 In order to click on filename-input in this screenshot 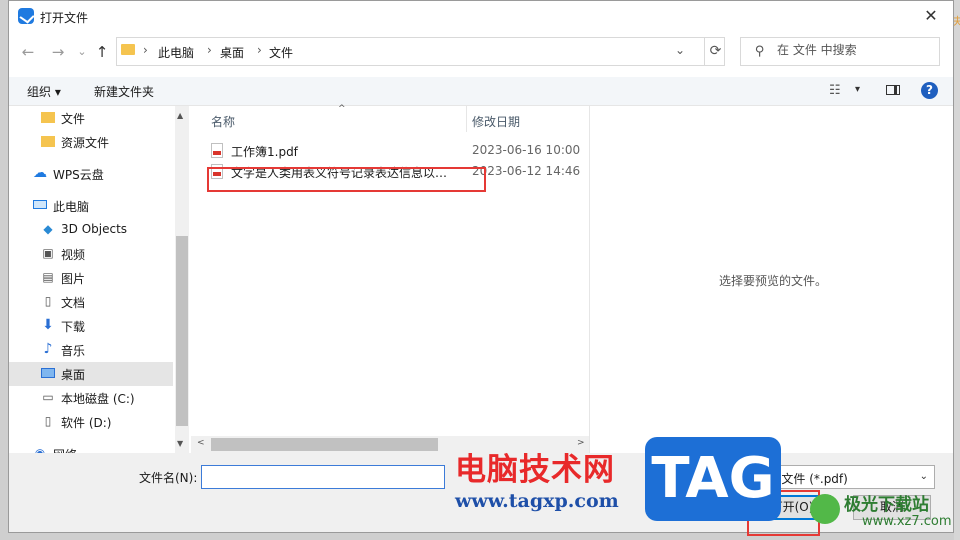, I will do `click(323, 477)`.